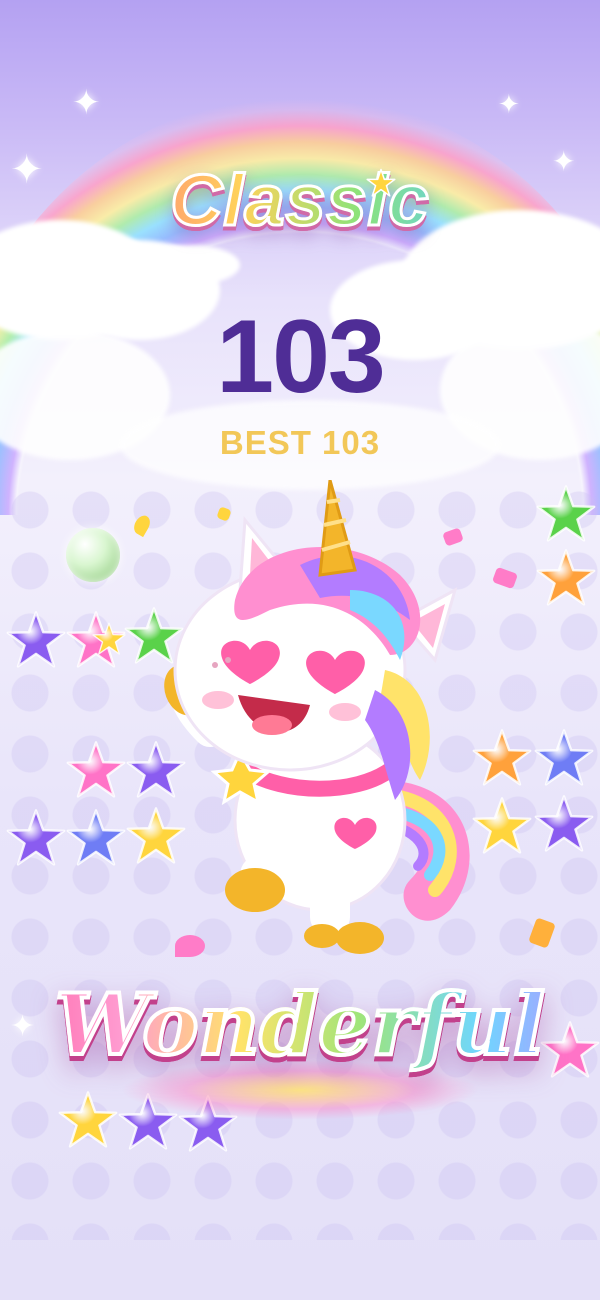  What do you see at coordinates (300, 442) in the screenshot?
I see `best-score-label: BEST 103` at bounding box center [300, 442].